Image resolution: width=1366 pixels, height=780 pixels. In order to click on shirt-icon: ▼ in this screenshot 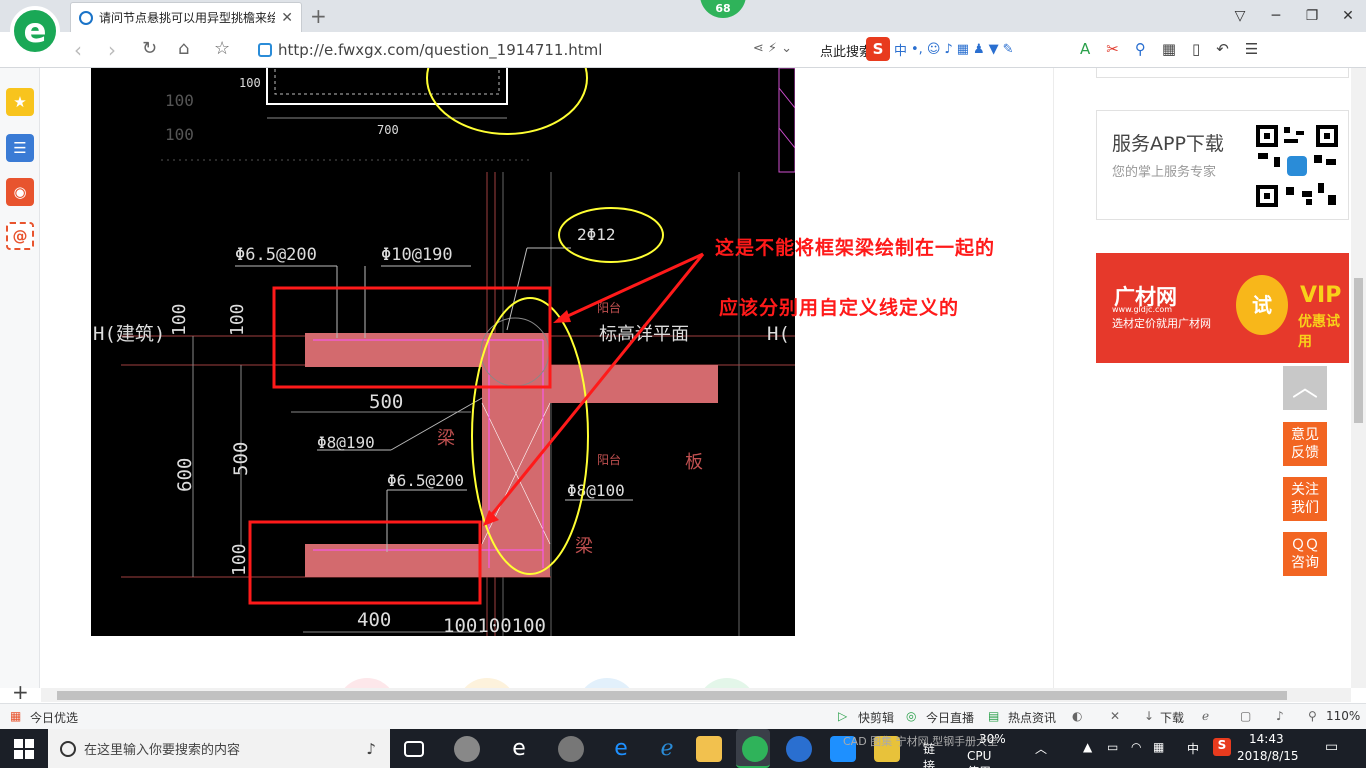, I will do `click(994, 49)`.